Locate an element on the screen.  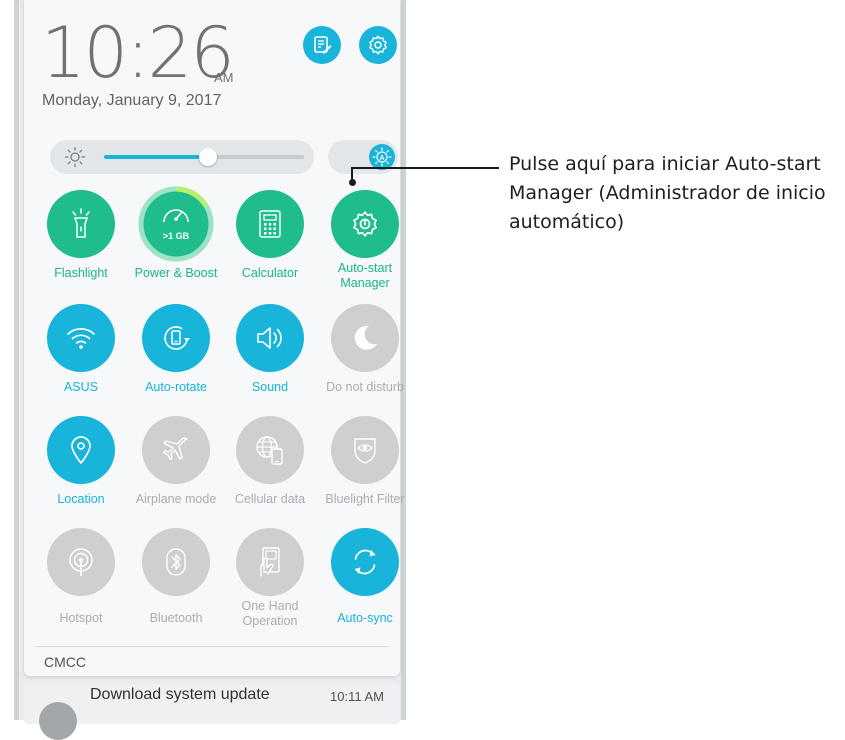
tile-cellular-data: Cellular data is located at coordinates (270, 461).